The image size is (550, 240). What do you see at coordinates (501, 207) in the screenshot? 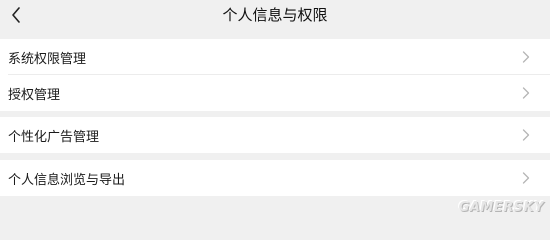
I see `watermark-logo: GAMERSKY` at bounding box center [501, 207].